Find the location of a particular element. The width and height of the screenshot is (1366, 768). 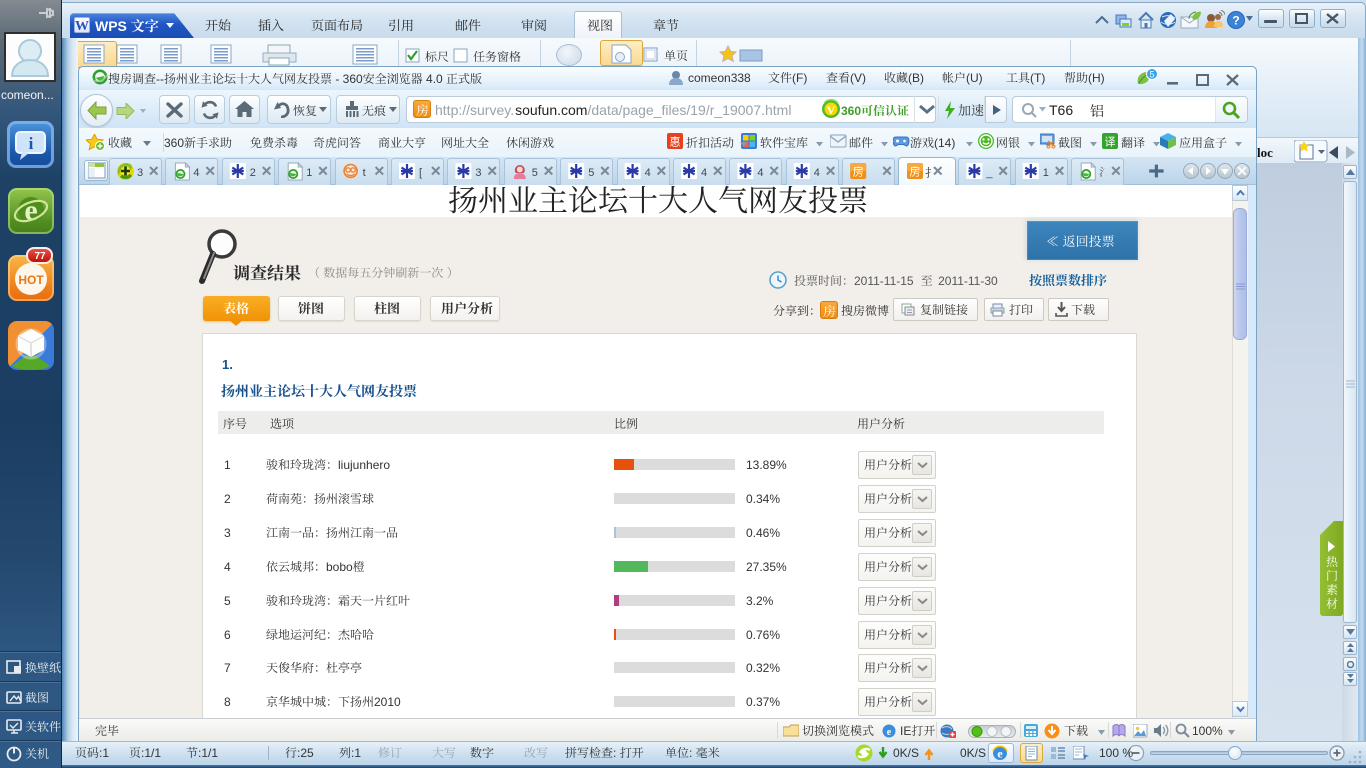

svg-text: V is located at coordinates (831, 110).